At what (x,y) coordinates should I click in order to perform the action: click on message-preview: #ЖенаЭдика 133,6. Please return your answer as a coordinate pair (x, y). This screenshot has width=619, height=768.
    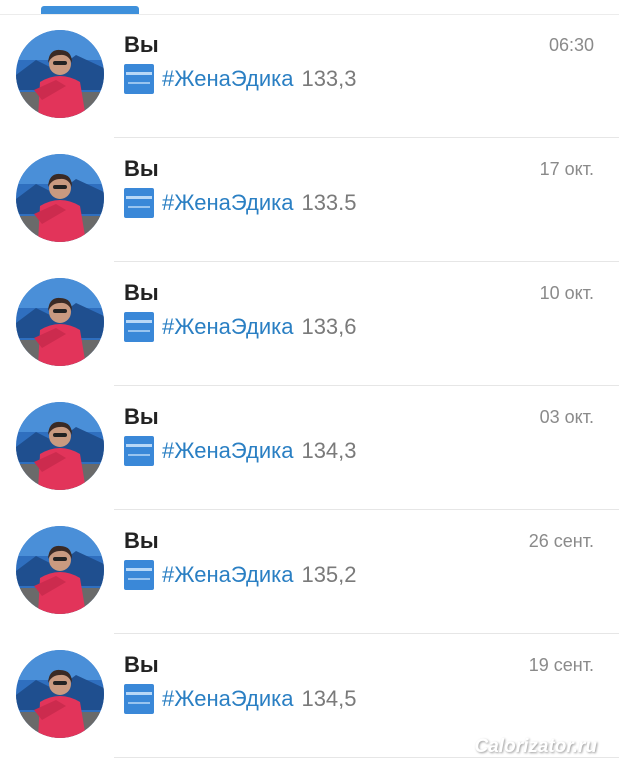
    Looking at the image, I should click on (240, 327).